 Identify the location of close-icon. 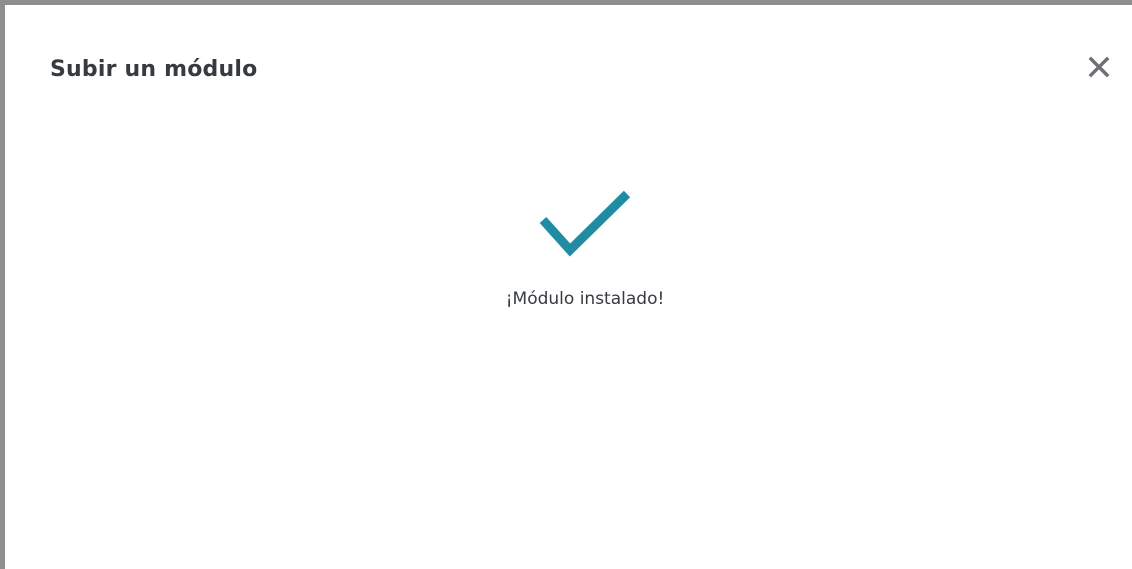
(1099, 67).